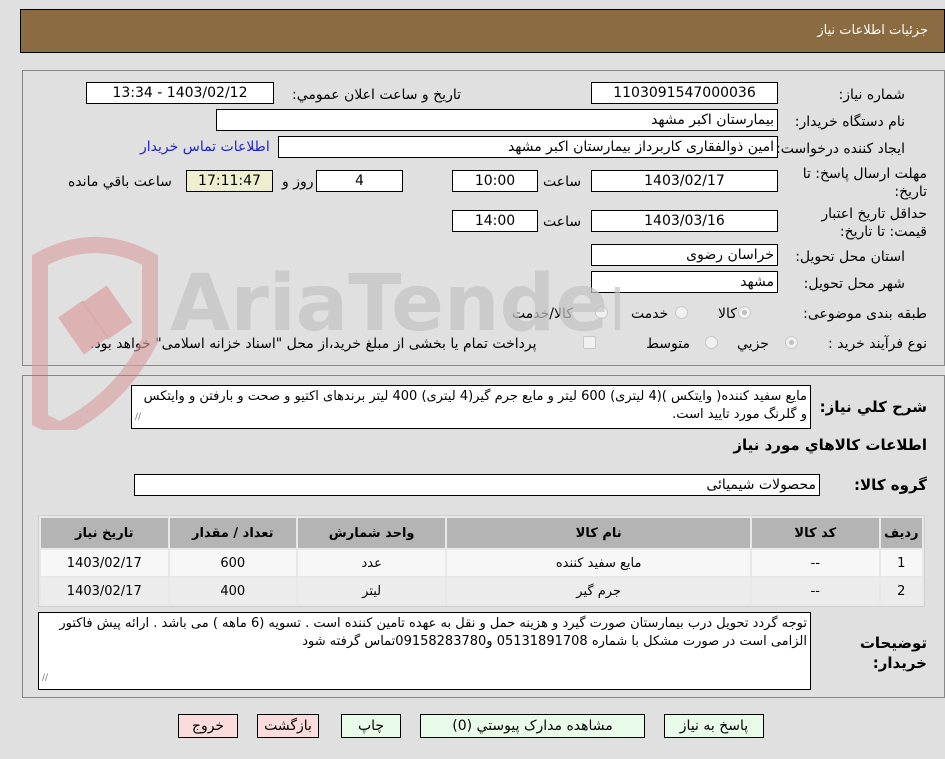 The height and width of the screenshot is (759, 945). I want to click on price-validity-date-field: 1403/03/16, so click(684, 221).